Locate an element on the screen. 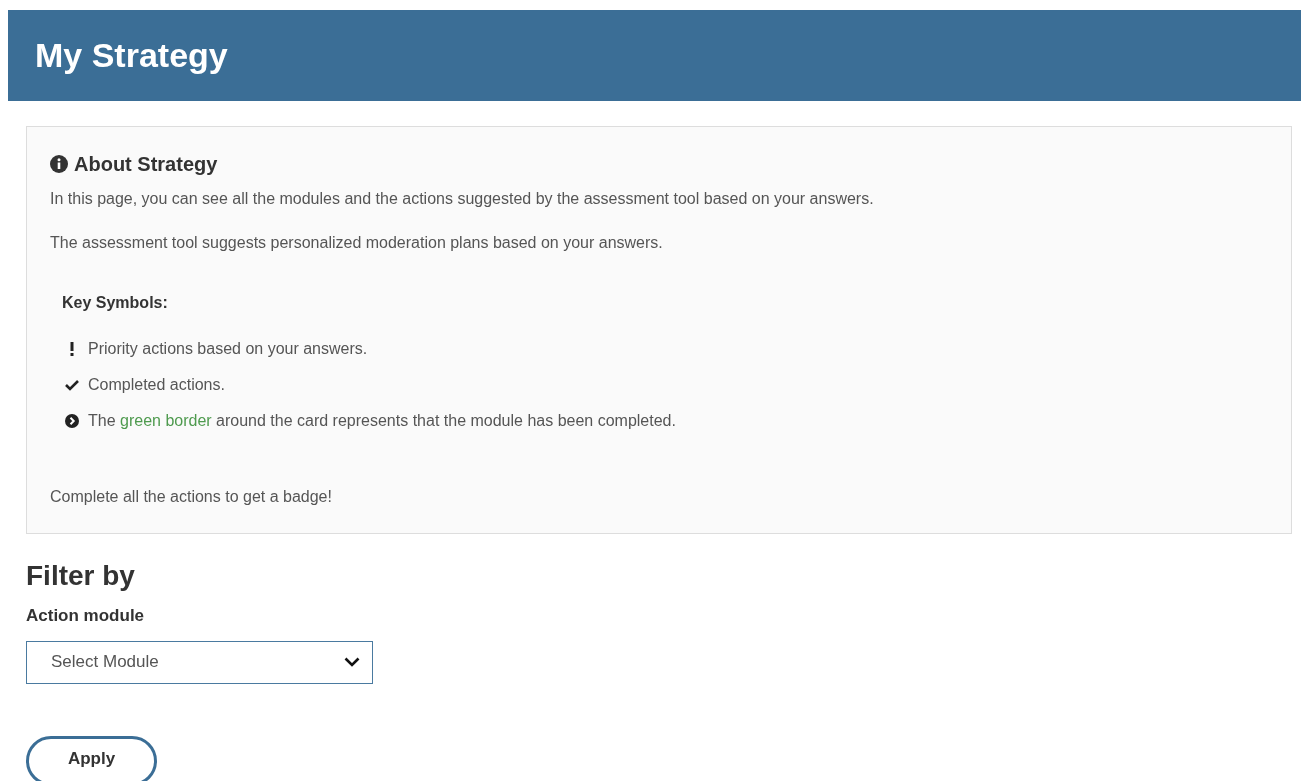 The height and width of the screenshot is (781, 1301). field-label: Action module is located at coordinates (86, 616).